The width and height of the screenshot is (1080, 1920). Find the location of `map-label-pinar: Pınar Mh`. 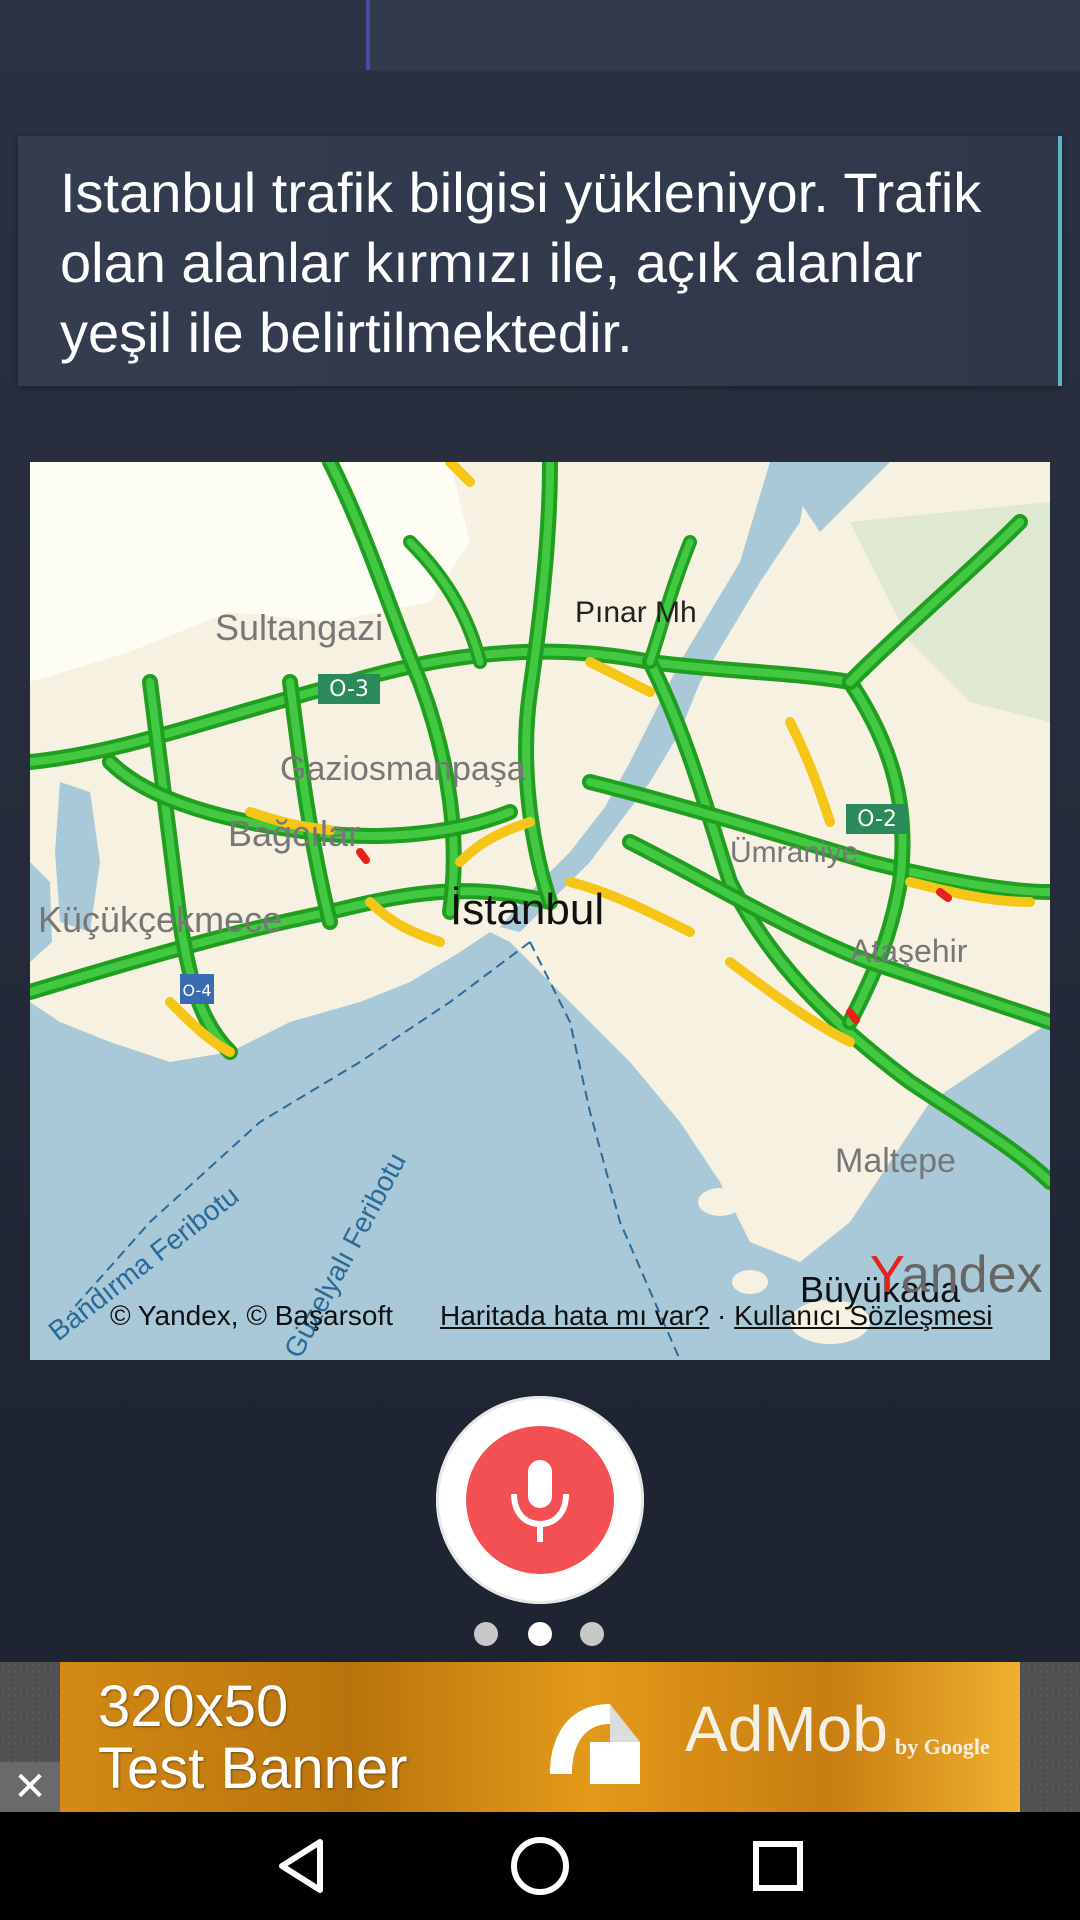

map-label-pinar: Pınar Mh is located at coordinates (636, 612).